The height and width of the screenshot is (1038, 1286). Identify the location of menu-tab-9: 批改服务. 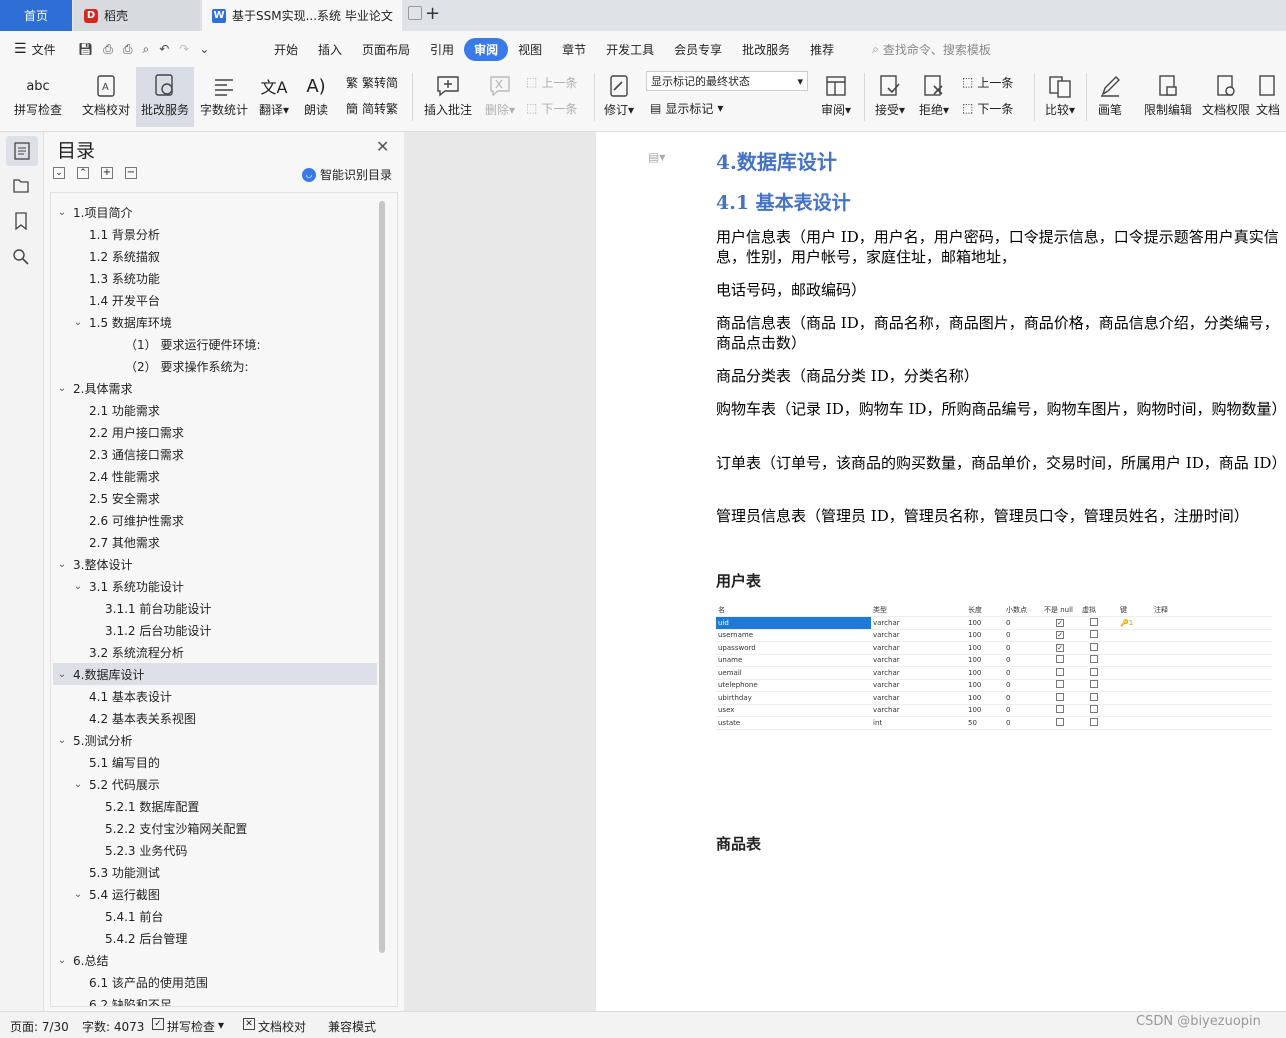
(766, 49).